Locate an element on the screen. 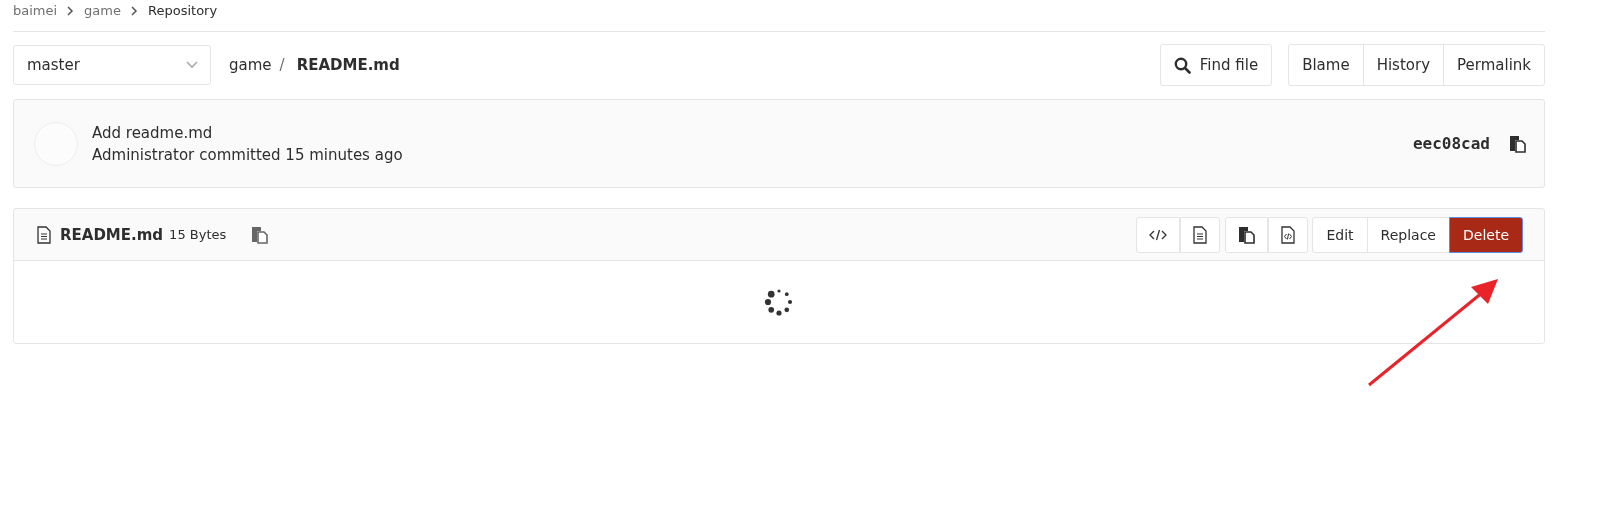  search-icon is located at coordinates (1182, 65).